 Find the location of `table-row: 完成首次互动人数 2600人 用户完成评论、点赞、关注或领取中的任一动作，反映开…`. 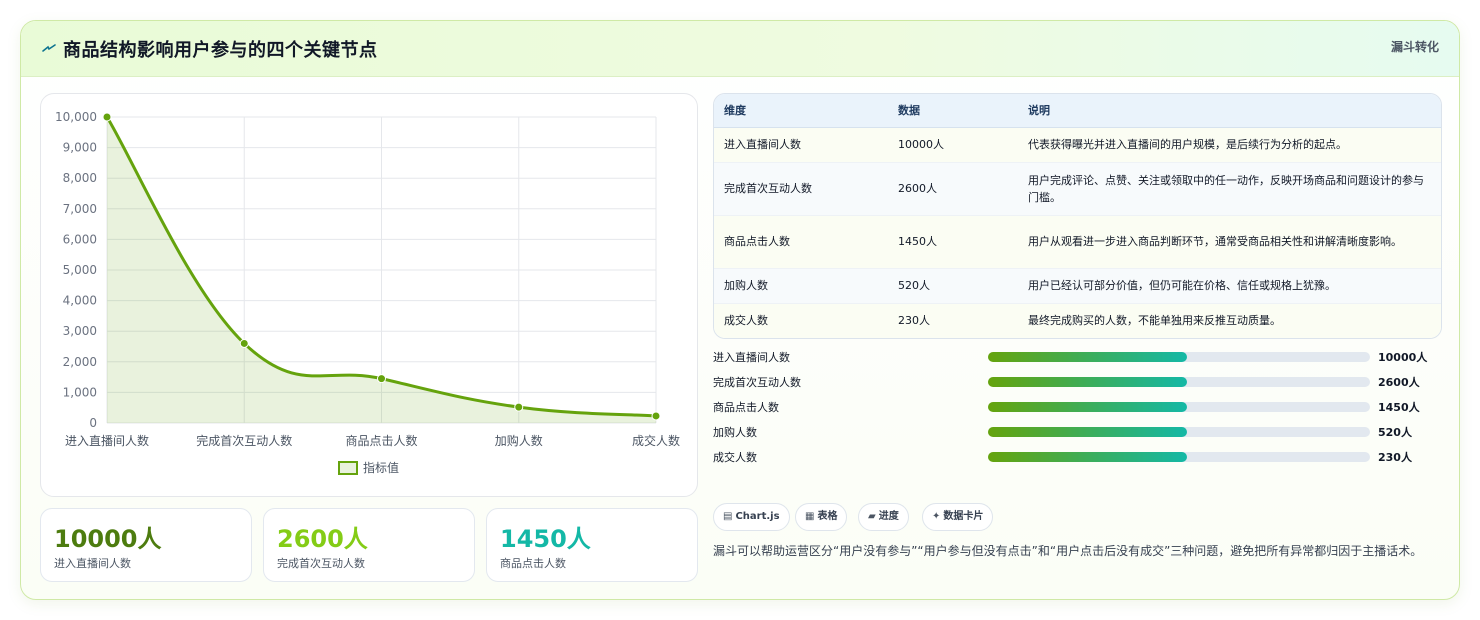

table-row: 完成首次互动人数 2600人 用户完成评论、点赞、关注或领取中的任一动作，反映开… is located at coordinates (1077, 189).